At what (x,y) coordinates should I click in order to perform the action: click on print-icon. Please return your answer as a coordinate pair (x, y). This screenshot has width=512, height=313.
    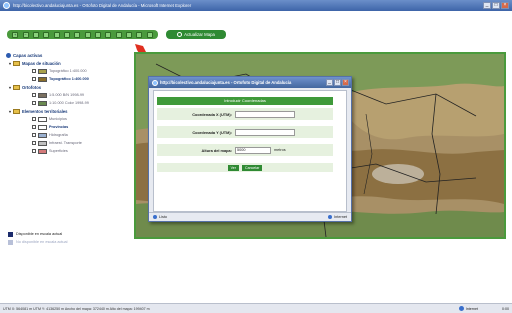
    Looking at the image, I should click on (108, 34).